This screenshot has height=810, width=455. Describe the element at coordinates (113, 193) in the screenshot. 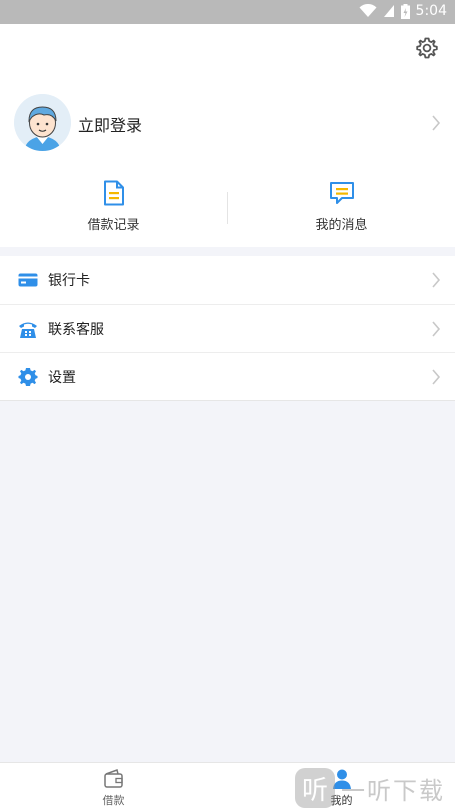

I see `document-icon` at that location.